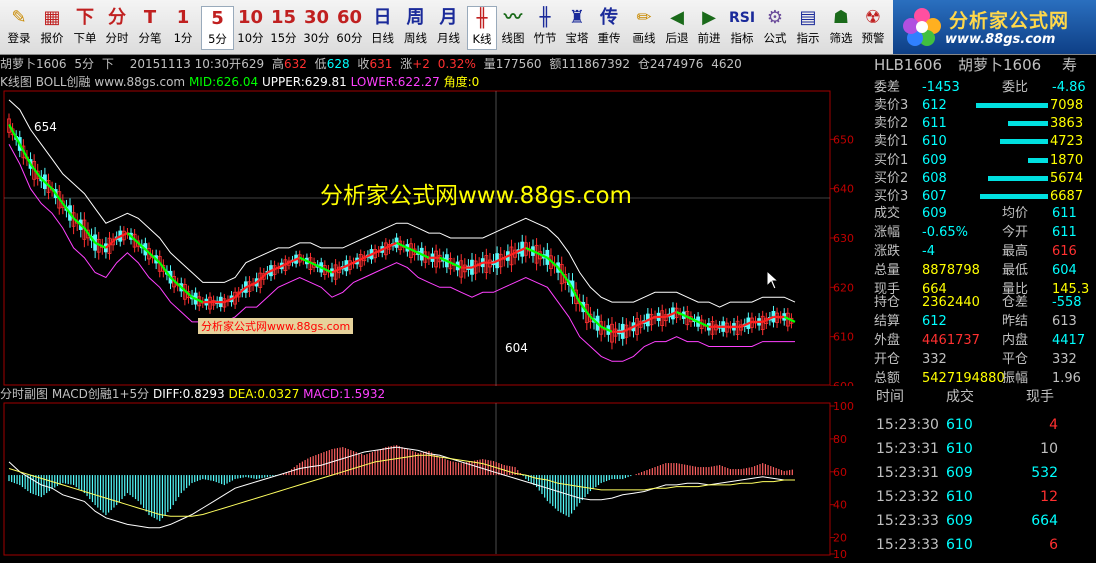  Describe the element at coordinates (283, 28) in the screenshot. I see `period-15min-button: 15 15分` at that location.